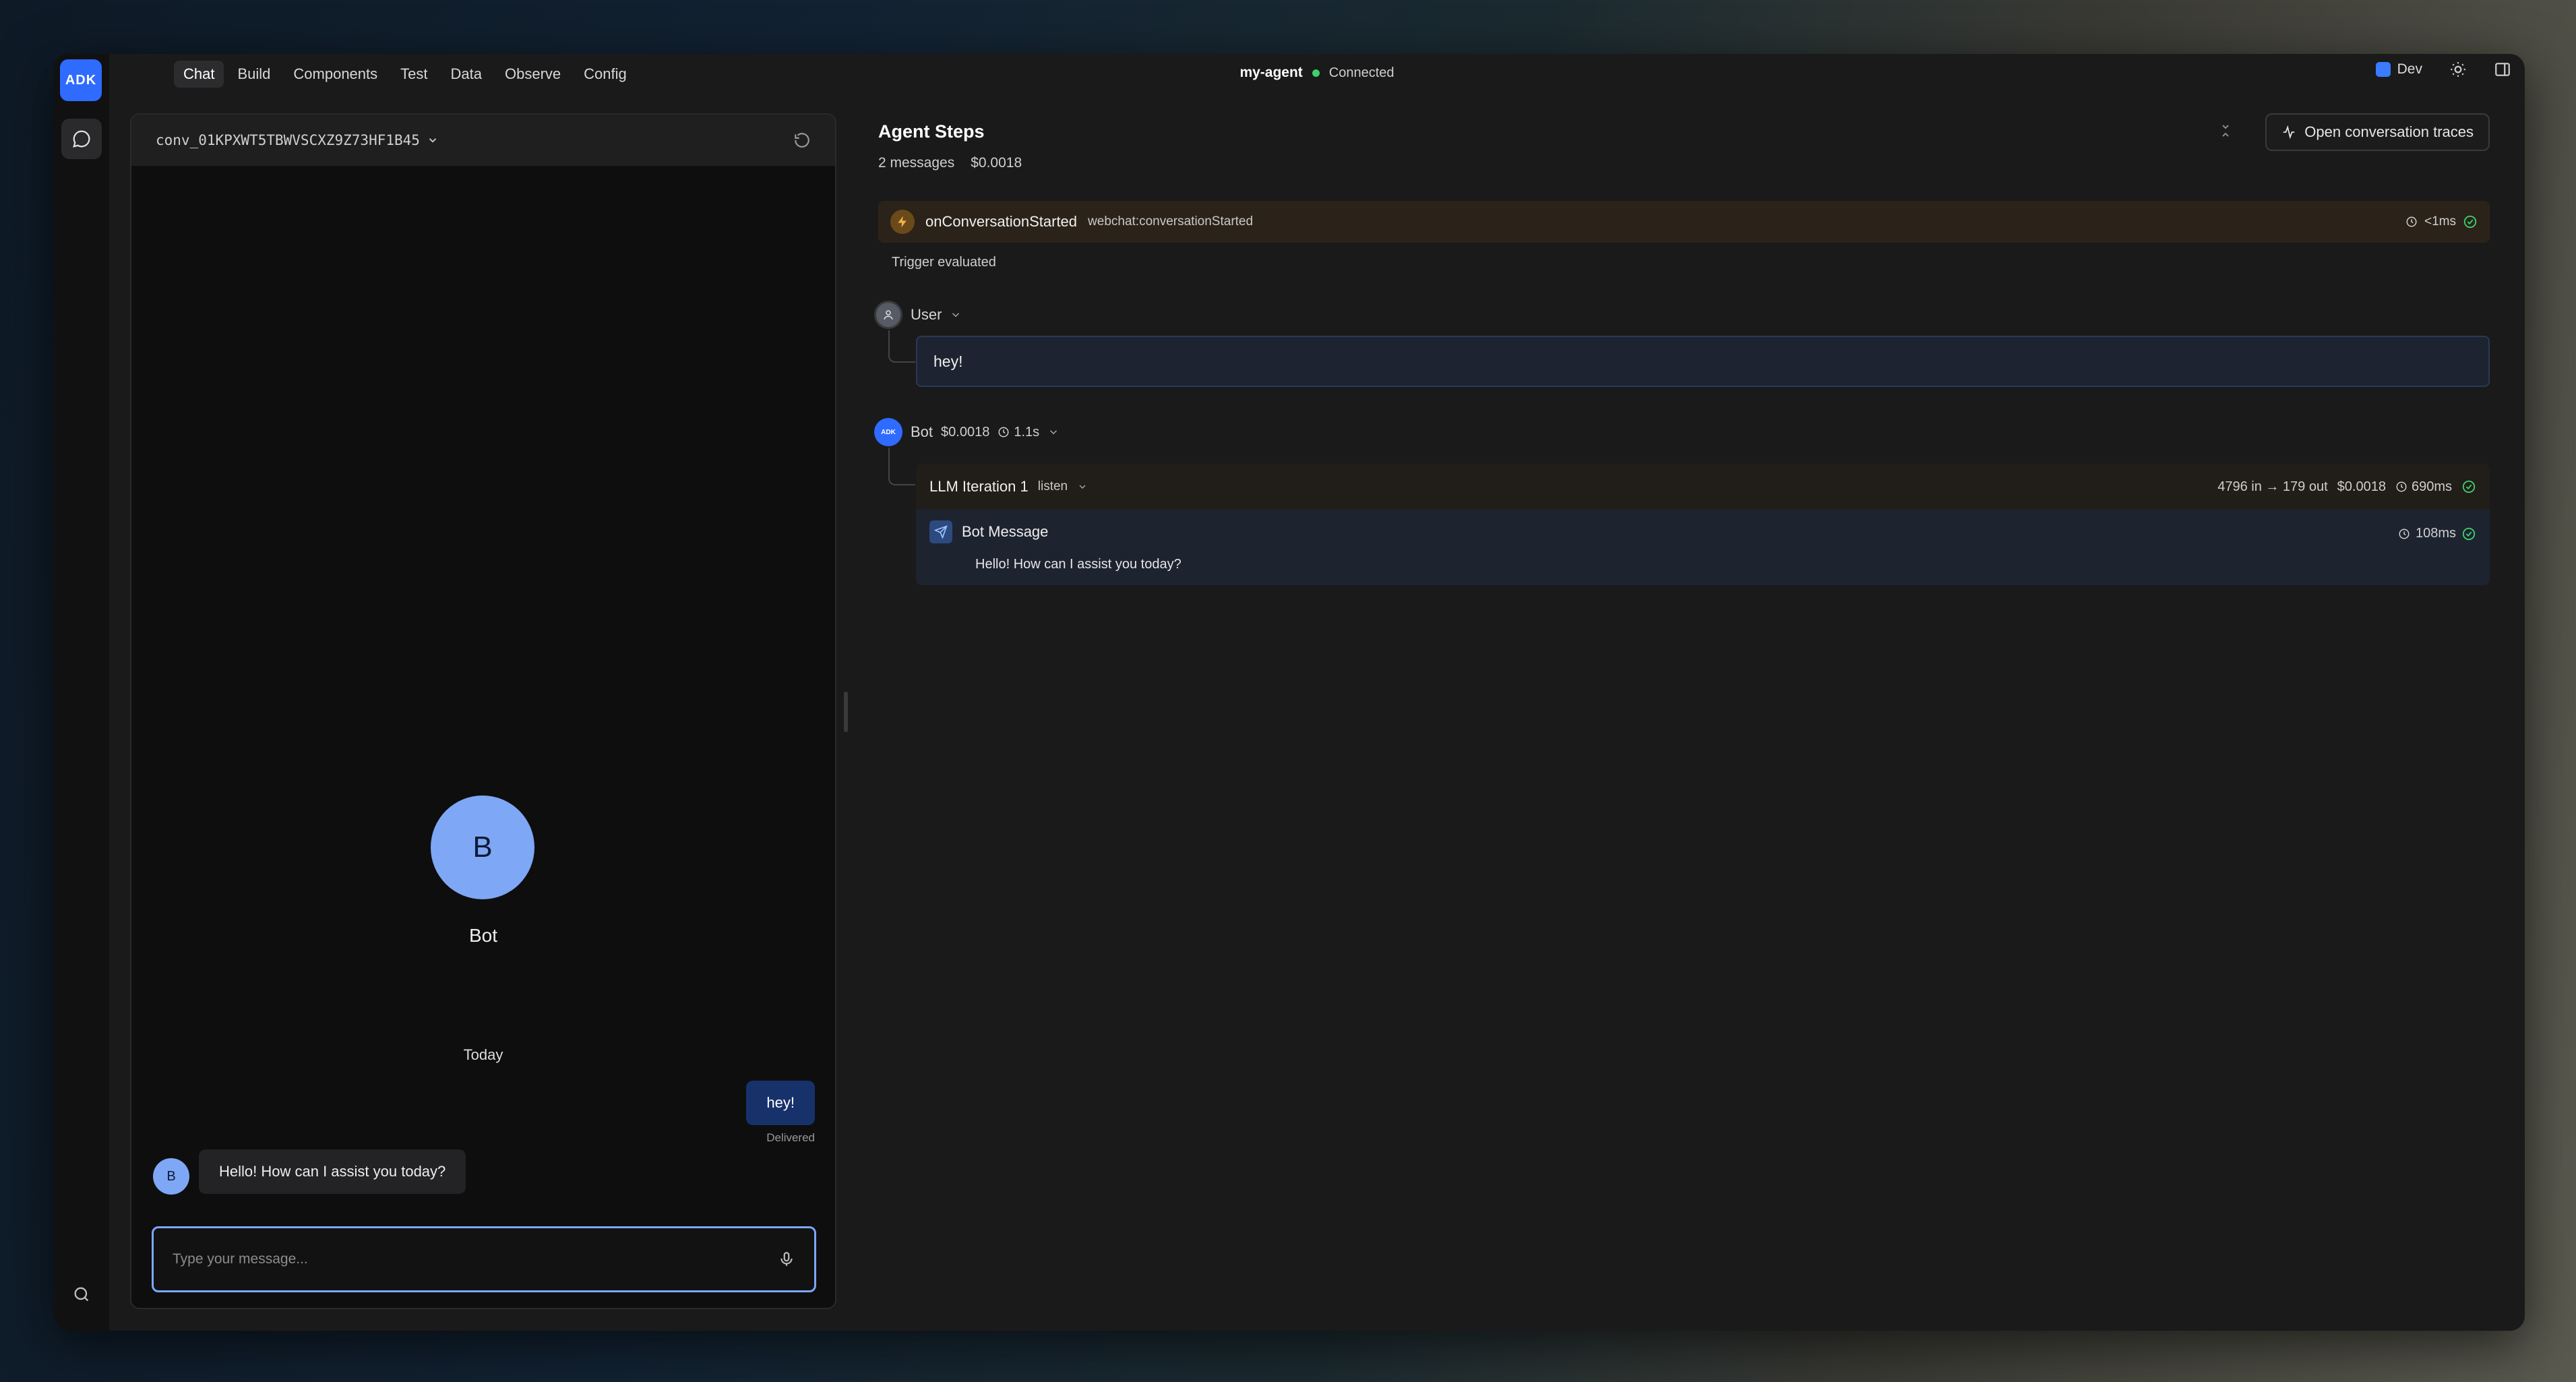  What do you see at coordinates (2288, 132) in the screenshot?
I see `activity-icon` at bounding box center [2288, 132].